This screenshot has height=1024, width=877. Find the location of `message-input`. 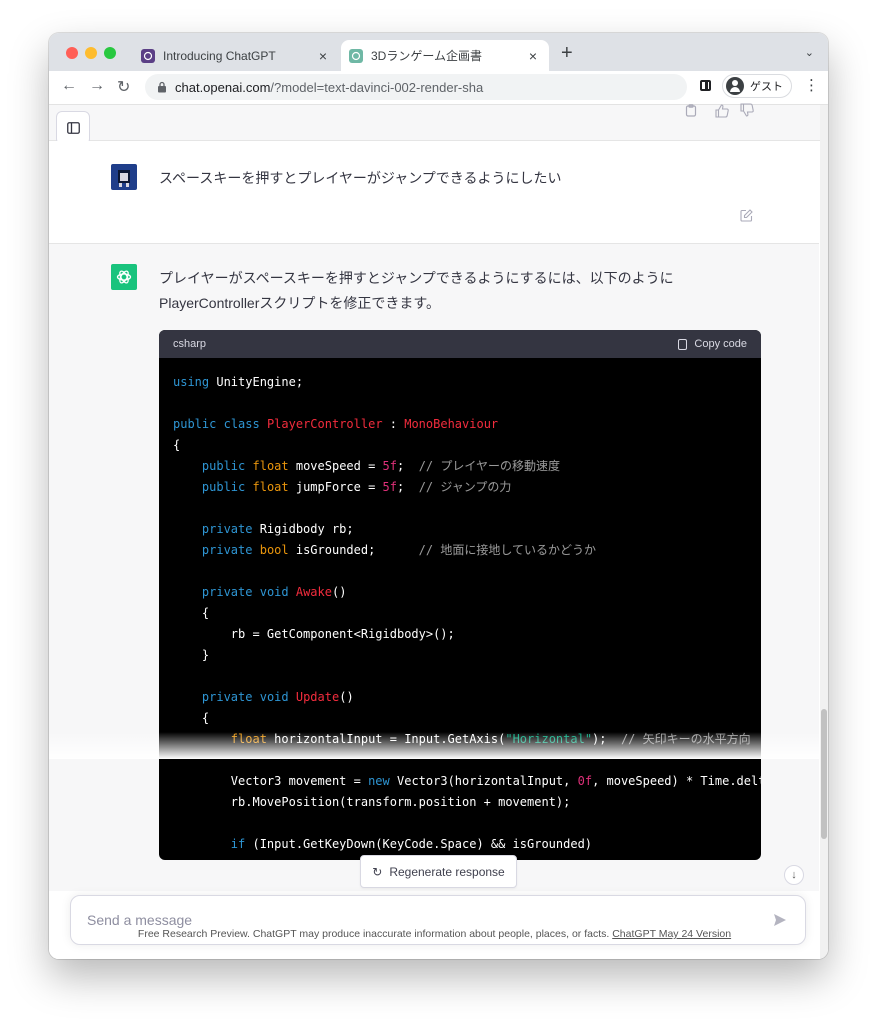

message-input is located at coordinates (429, 920).